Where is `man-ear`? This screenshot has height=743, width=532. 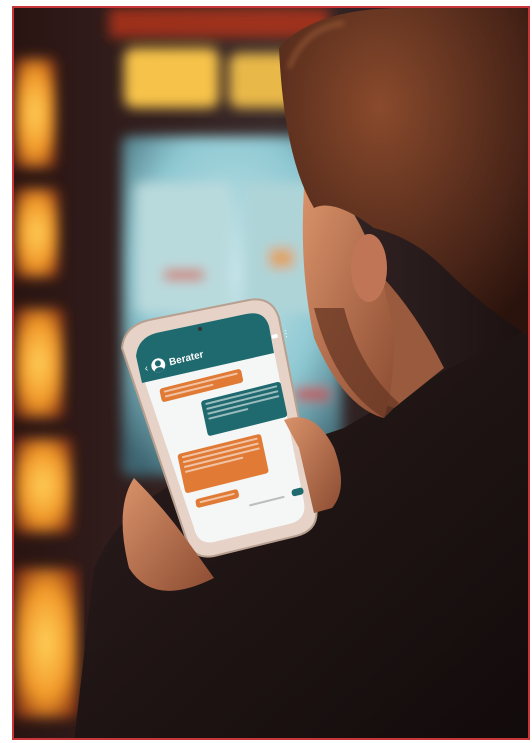 man-ear is located at coordinates (369, 268).